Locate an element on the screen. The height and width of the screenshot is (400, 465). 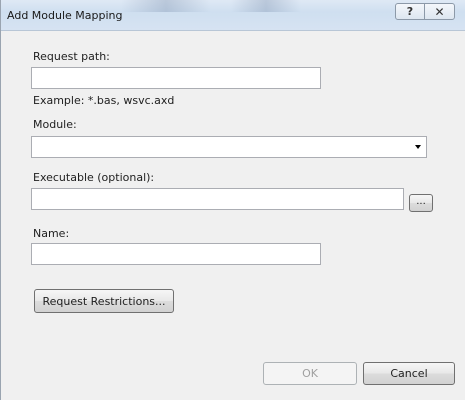
title-bar: Add Module Mapping ? ✕ is located at coordinates (233, 15).